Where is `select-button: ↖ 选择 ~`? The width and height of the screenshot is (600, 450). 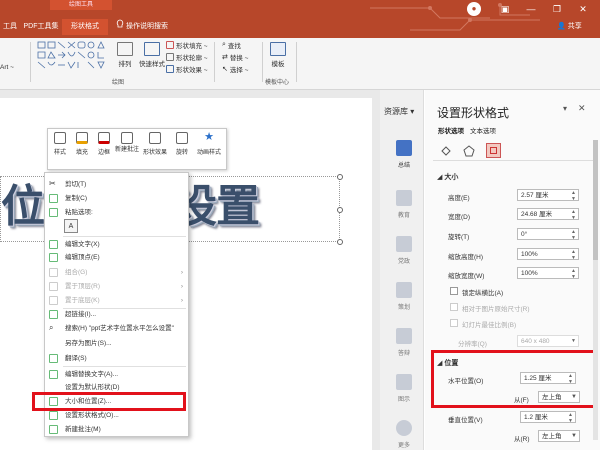
select-button: ↖ 选择 ~ is located at coordinates (235, 69).